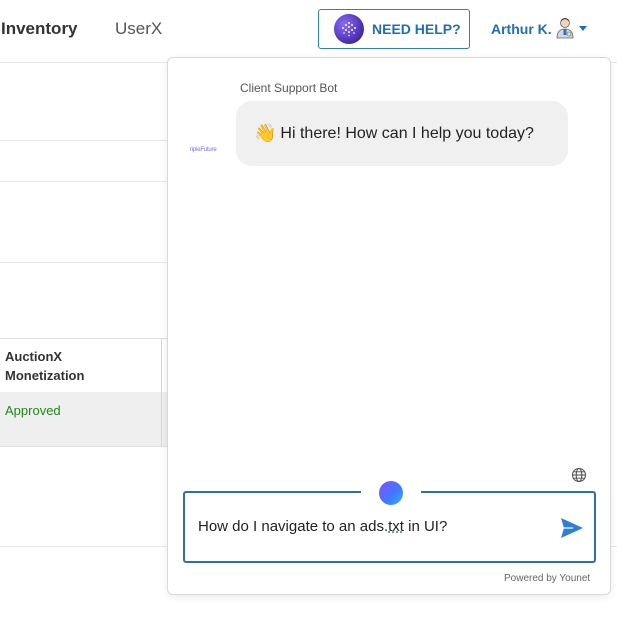 The image size is (617, 627). What do you see at coordinates (75, 366) in the screenshot?
I see `column-header-auctionx-monetization: AuctionX Monetization` at bounding box center [75, 366].